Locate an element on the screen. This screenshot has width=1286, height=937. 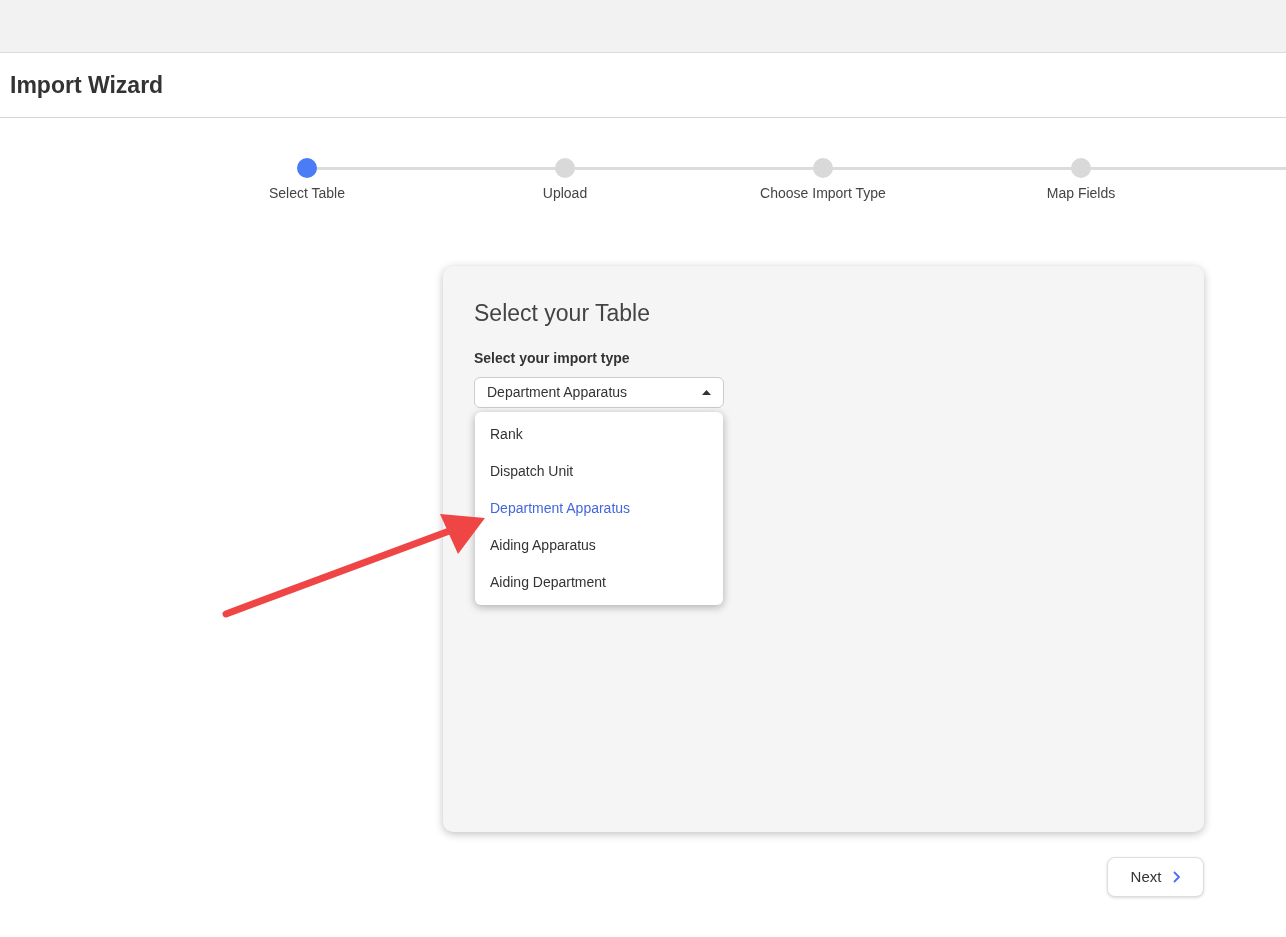
import-type-dropdown: Department Apparatus is located at coordinates (599, 392).